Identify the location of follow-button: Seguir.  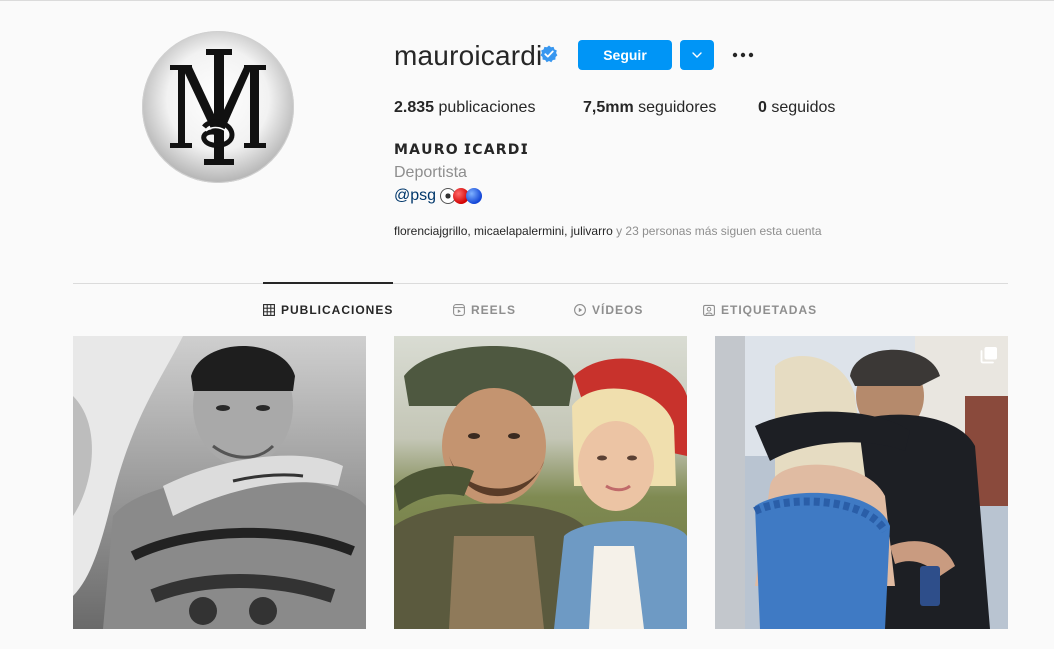
(625, 55).